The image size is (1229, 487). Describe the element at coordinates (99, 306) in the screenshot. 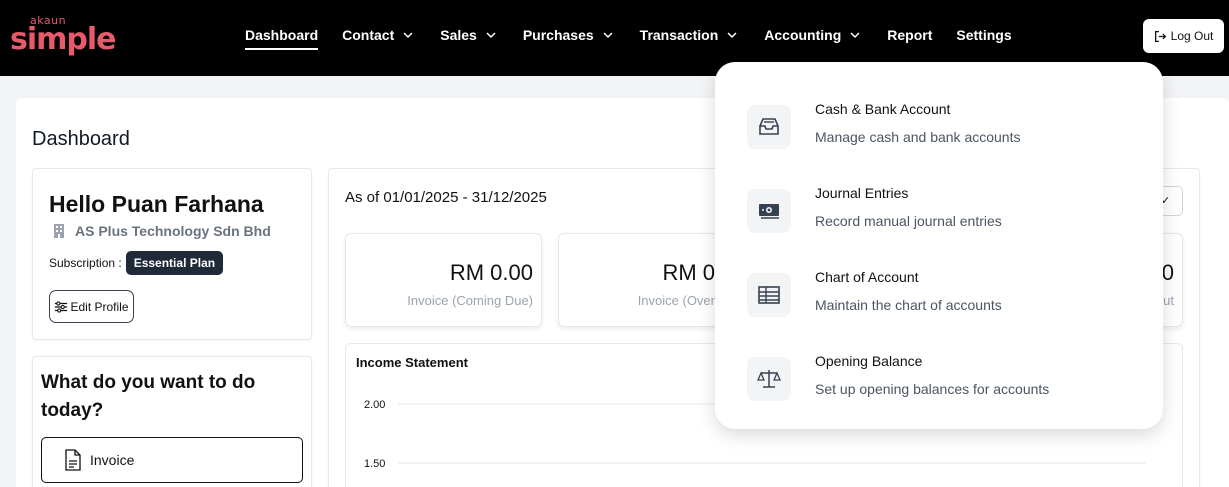

I see `edit-profile-label: Edit Profile` at that location.